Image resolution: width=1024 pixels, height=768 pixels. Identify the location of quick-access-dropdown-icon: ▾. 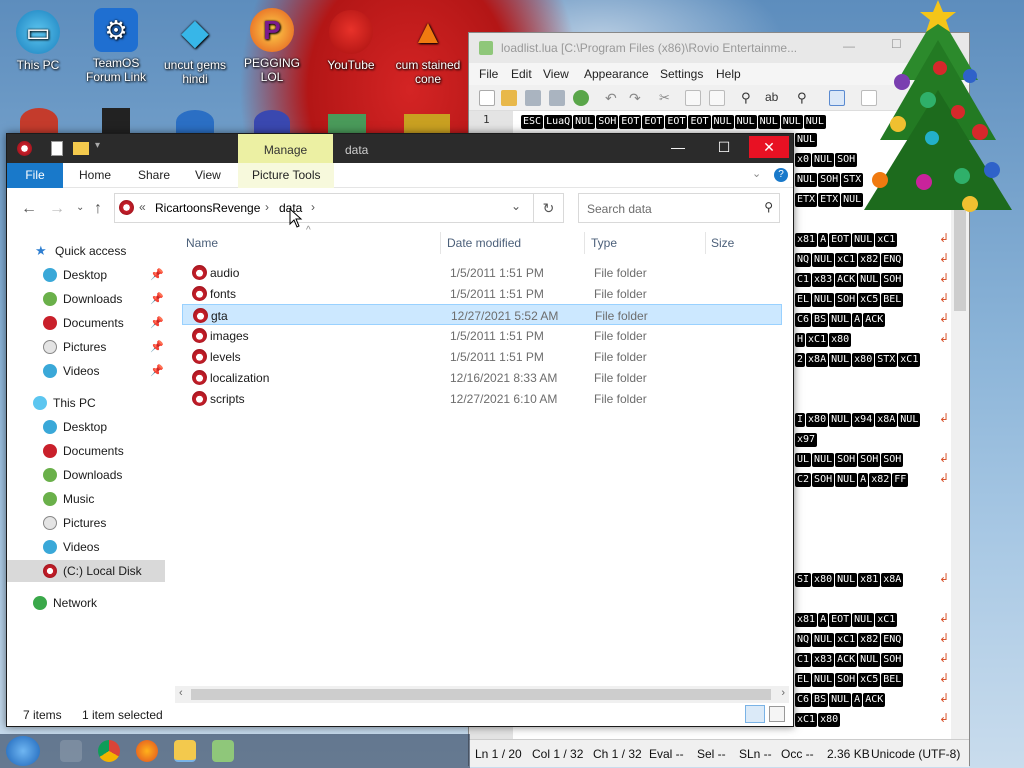
(97, 145).